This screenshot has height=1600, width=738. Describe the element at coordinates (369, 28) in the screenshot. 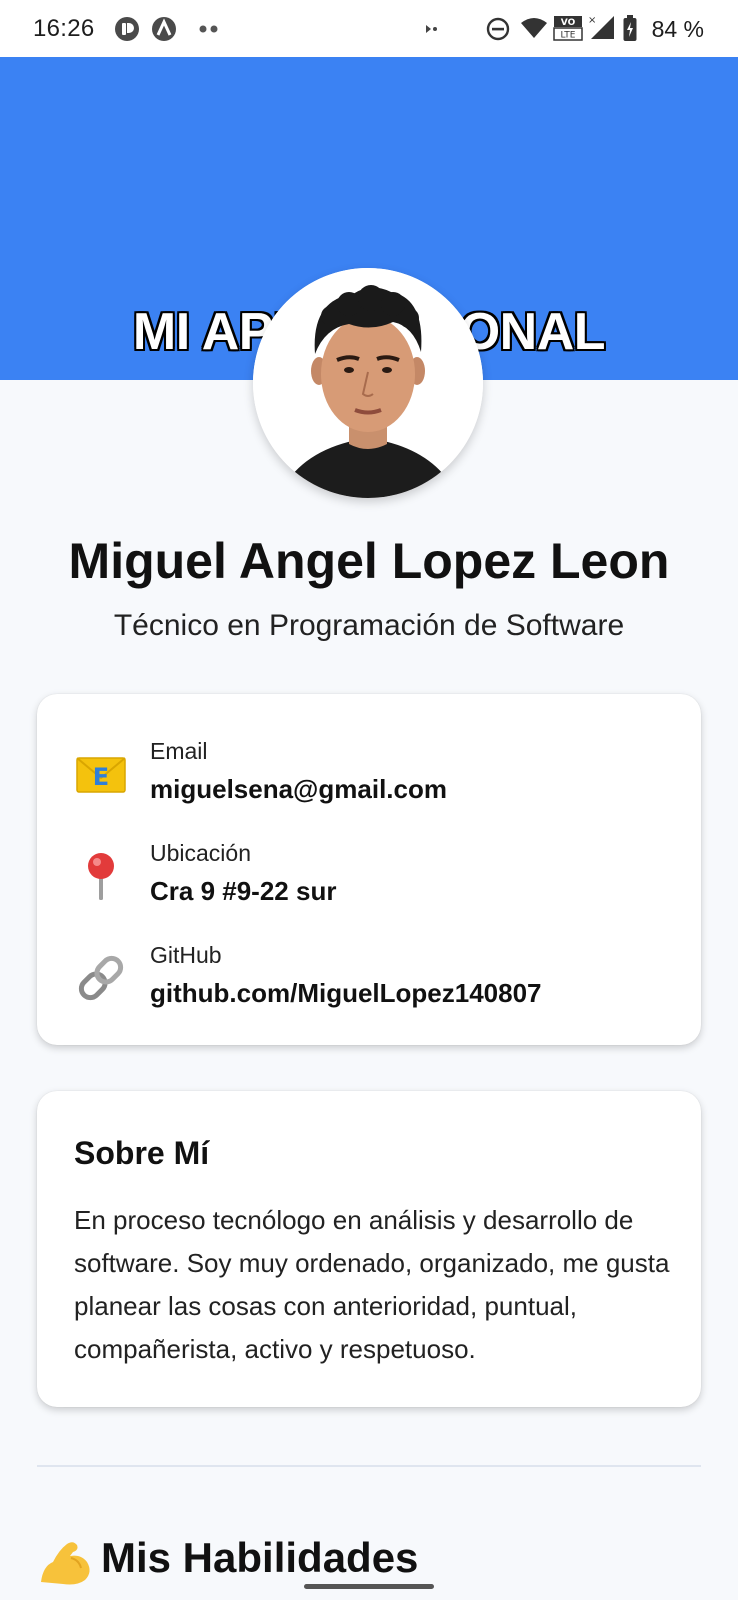

I see `status-bar: 16:26 VO LTE × 84 %` at that location.